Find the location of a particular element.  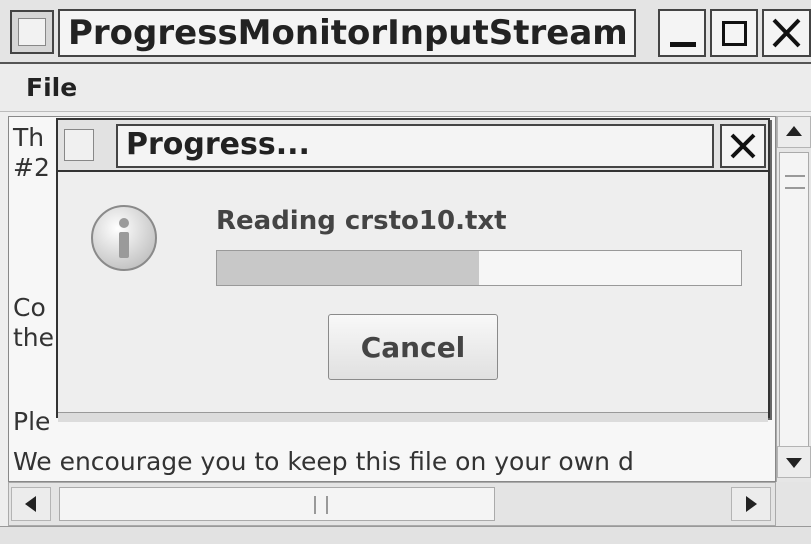

main-window-title: ProgressMonitorInputStream is located at coordinates (347, 33).